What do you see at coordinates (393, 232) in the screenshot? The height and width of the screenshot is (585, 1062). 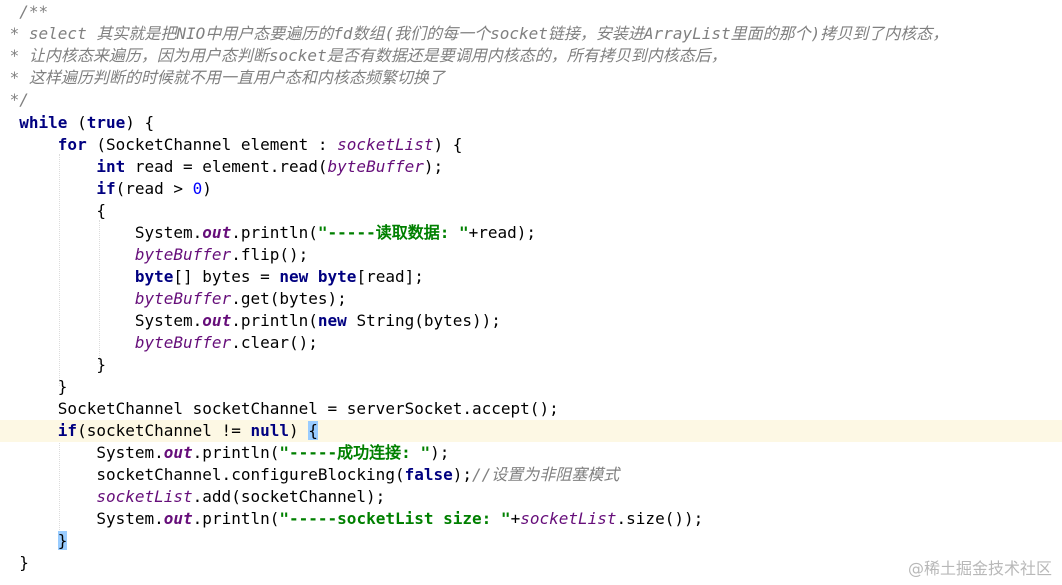 I see `string-literal: "-----读取数据: "` at bounding box center [393, 232].